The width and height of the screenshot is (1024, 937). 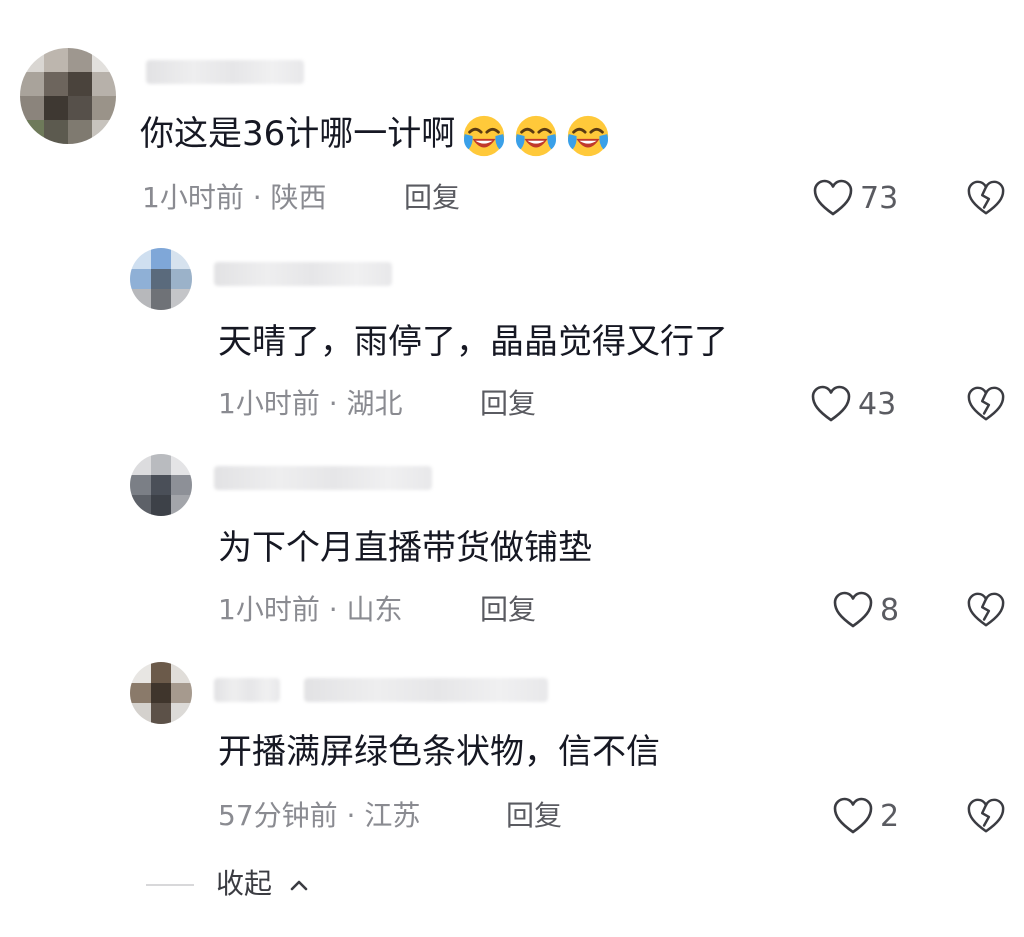 I want to click on like-button: 43, so click(x=853, y=404).